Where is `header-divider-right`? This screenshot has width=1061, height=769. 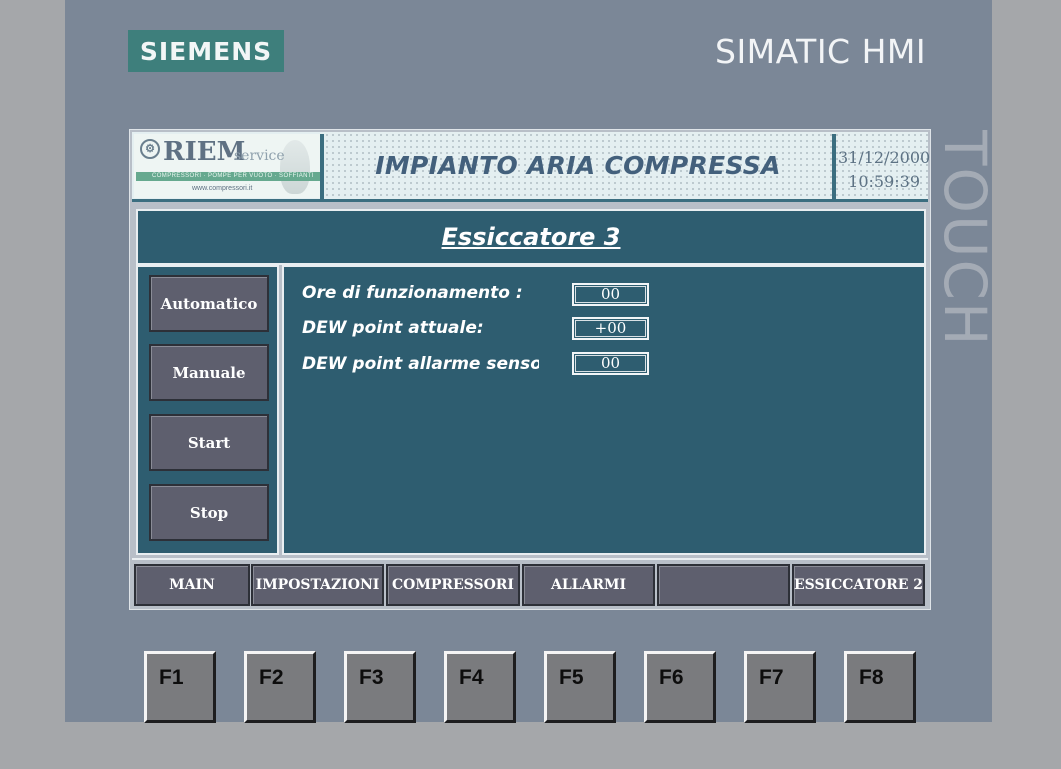
header-divider-right is located at coordinates (834, 167).